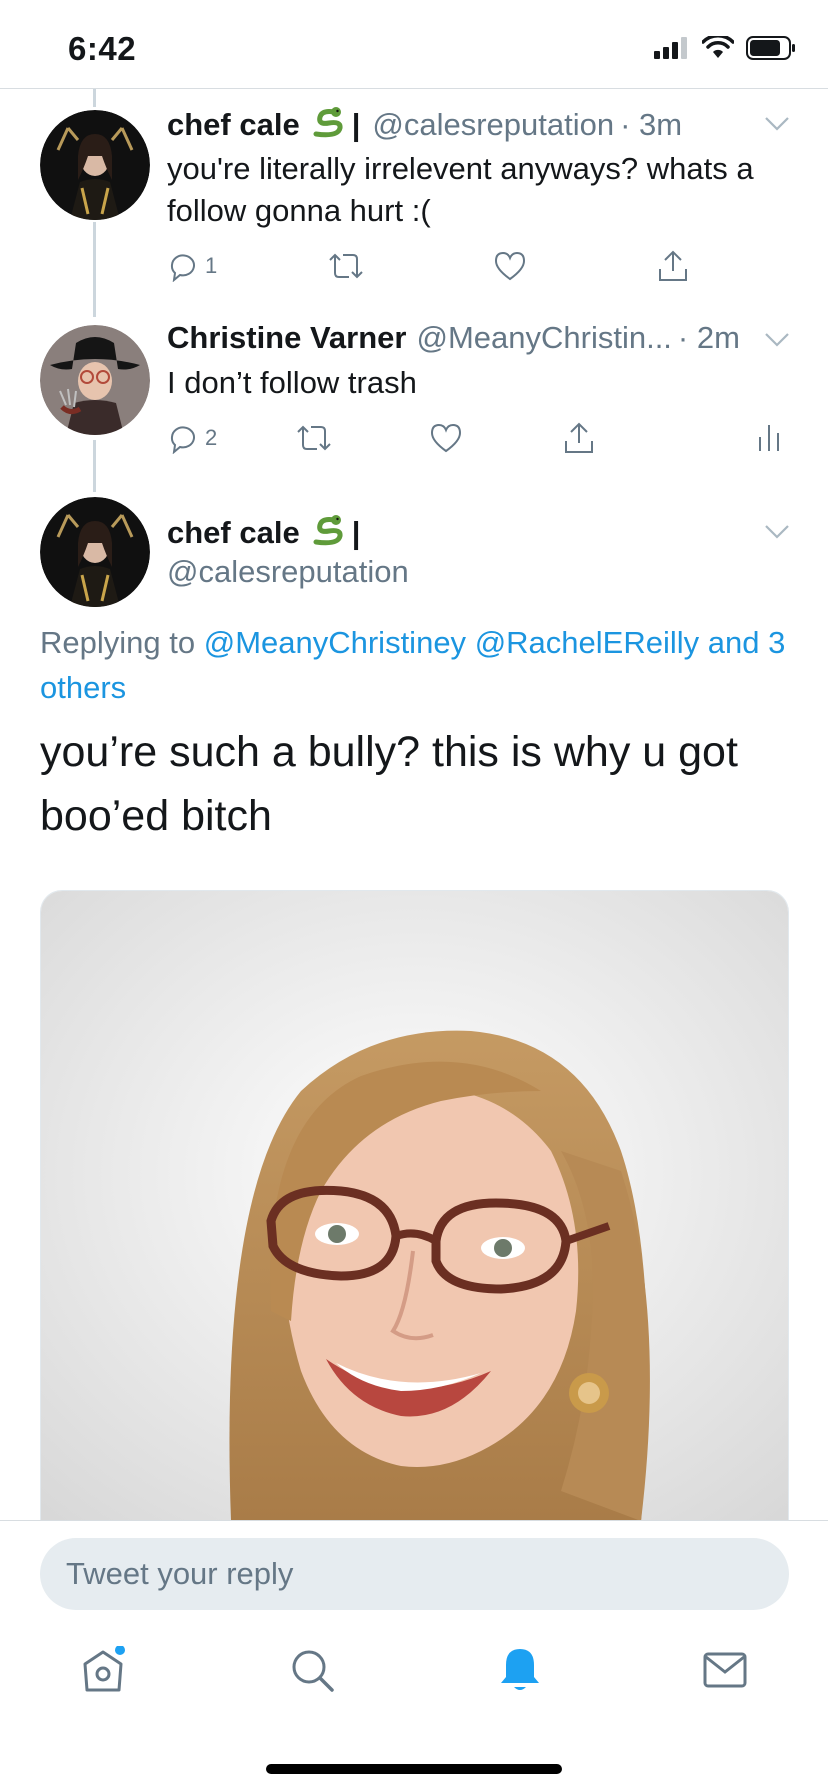 The height and width of the screenshot is (1792, 828). I want to click on tab-search, so click(312, 1670).